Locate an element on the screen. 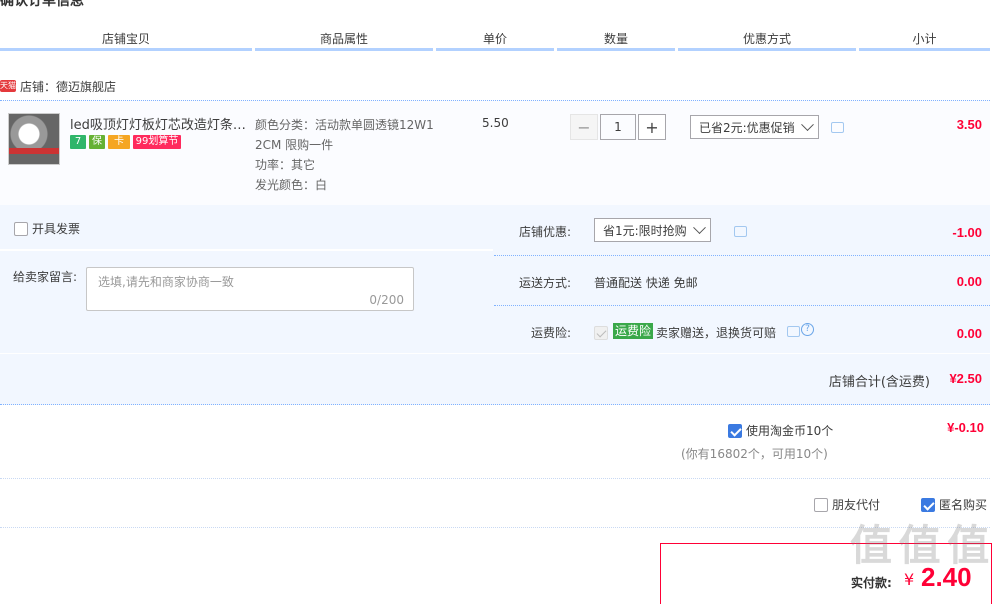  shipping-label: 运送方式: is located at coordinates (545, 283).